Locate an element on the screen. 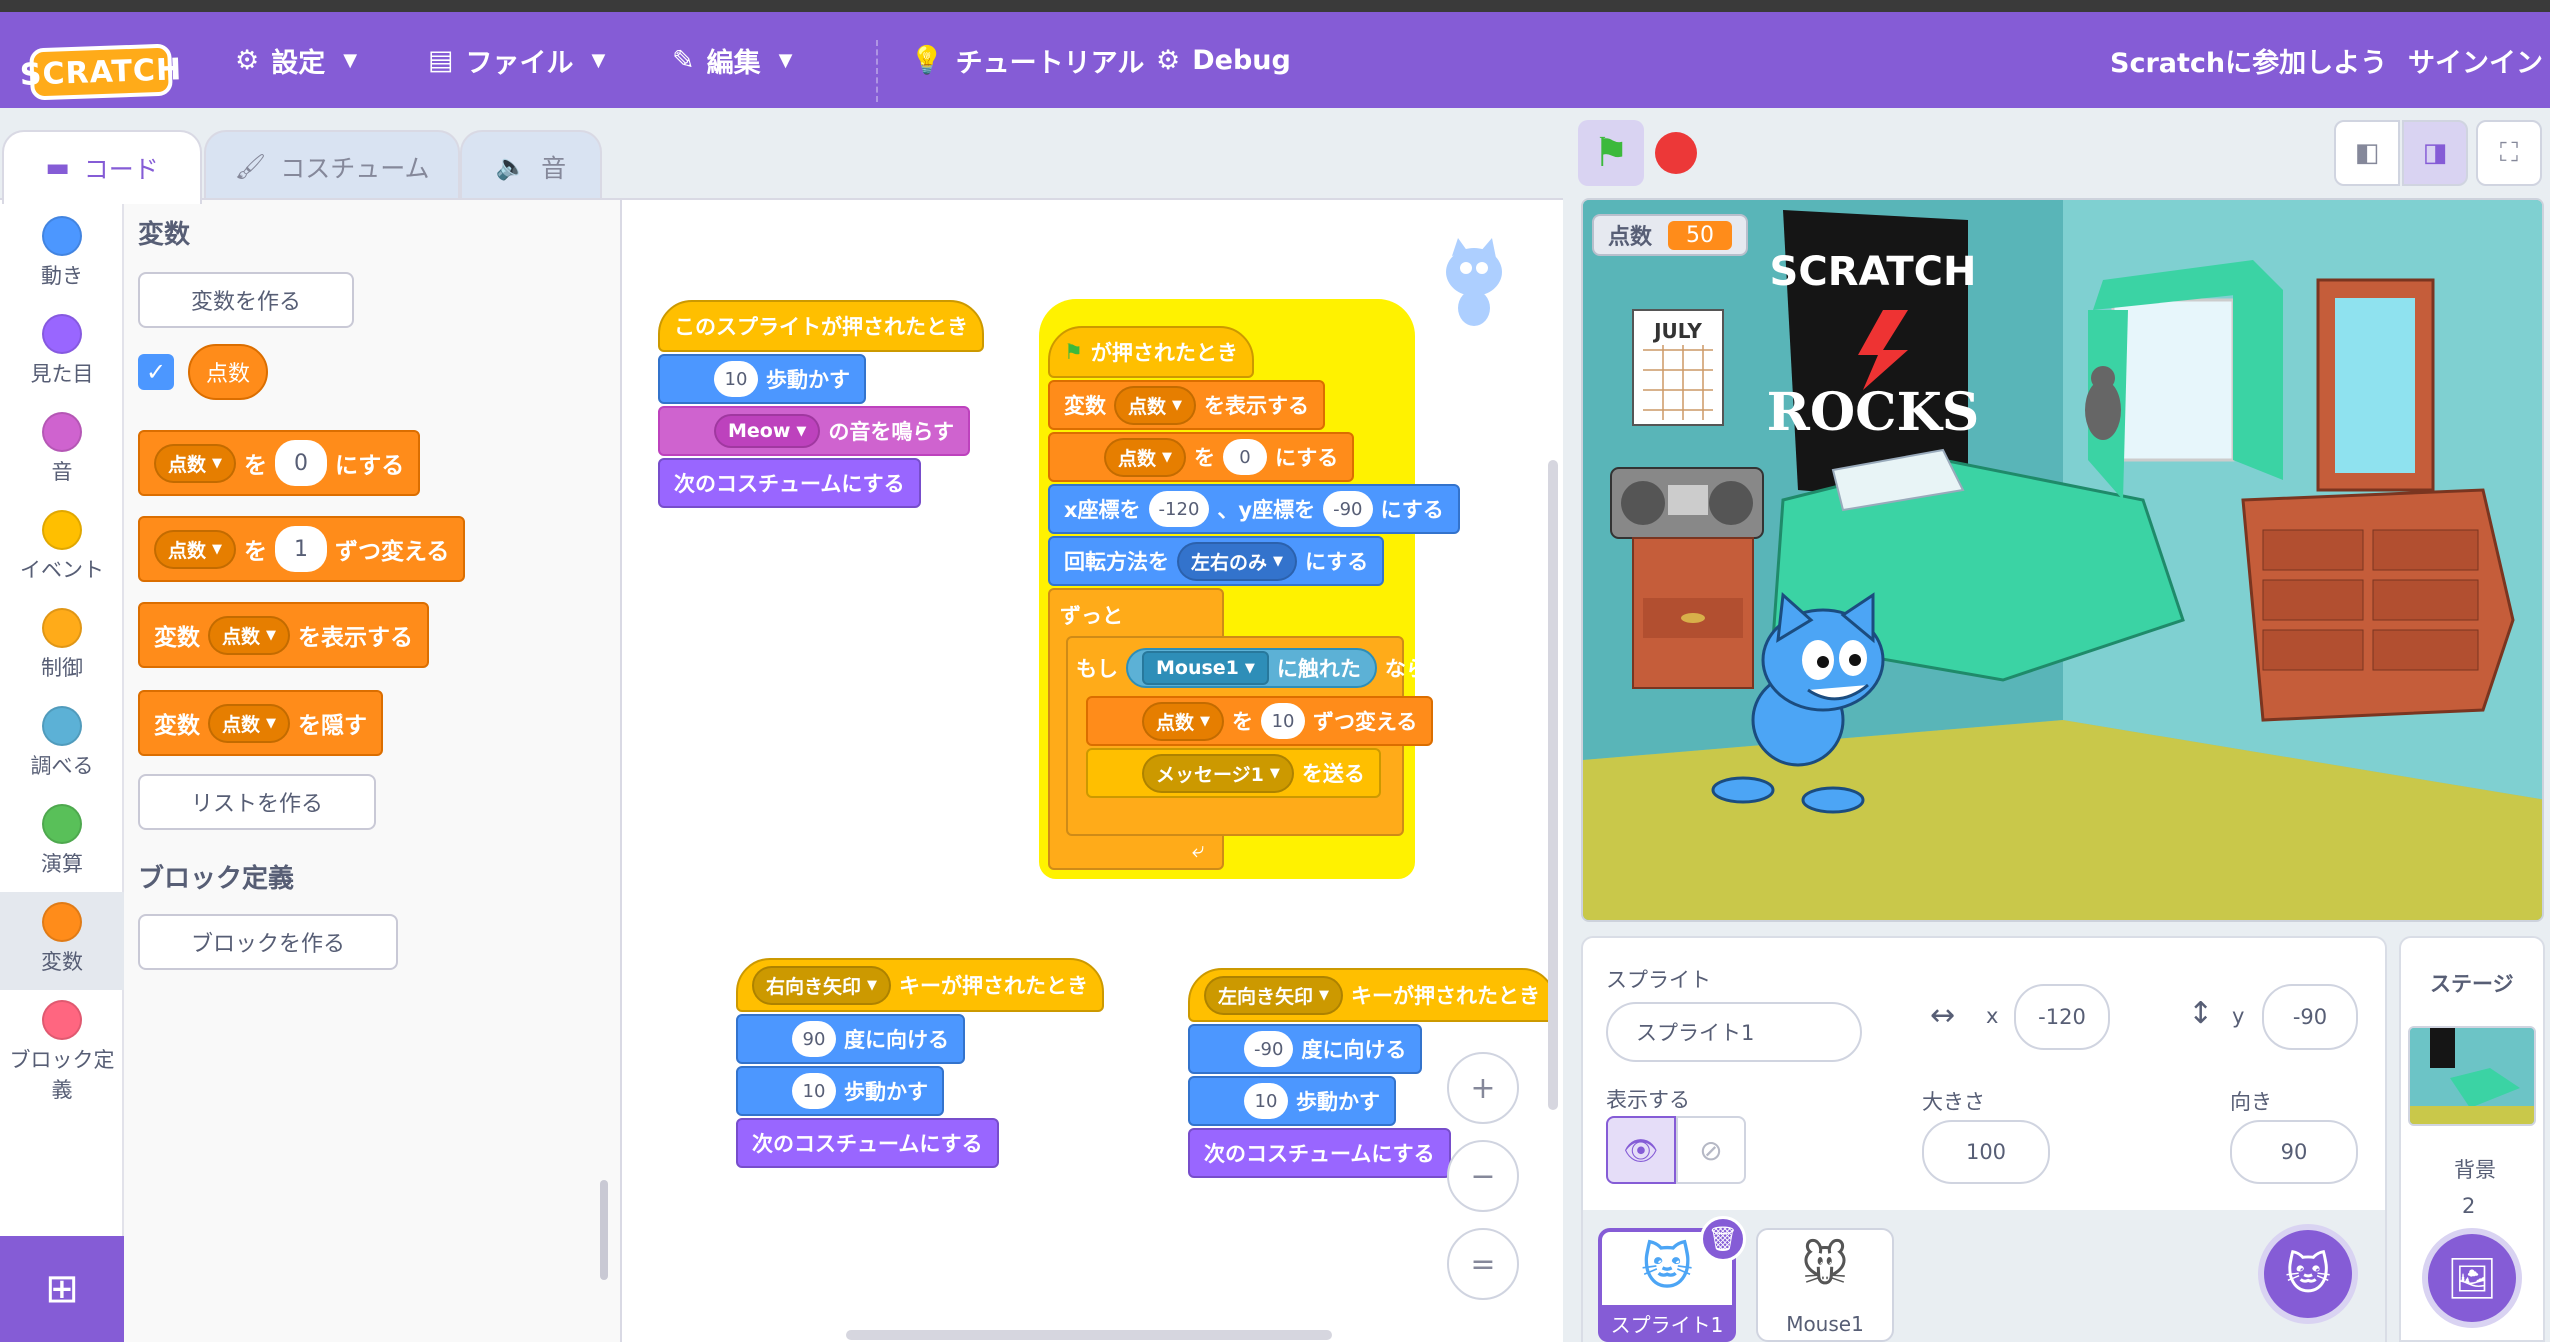 This screenshot has height=1342, width=2550. edit-menu: ✎ 編集 ▼ is located at coordinates (732, 60).